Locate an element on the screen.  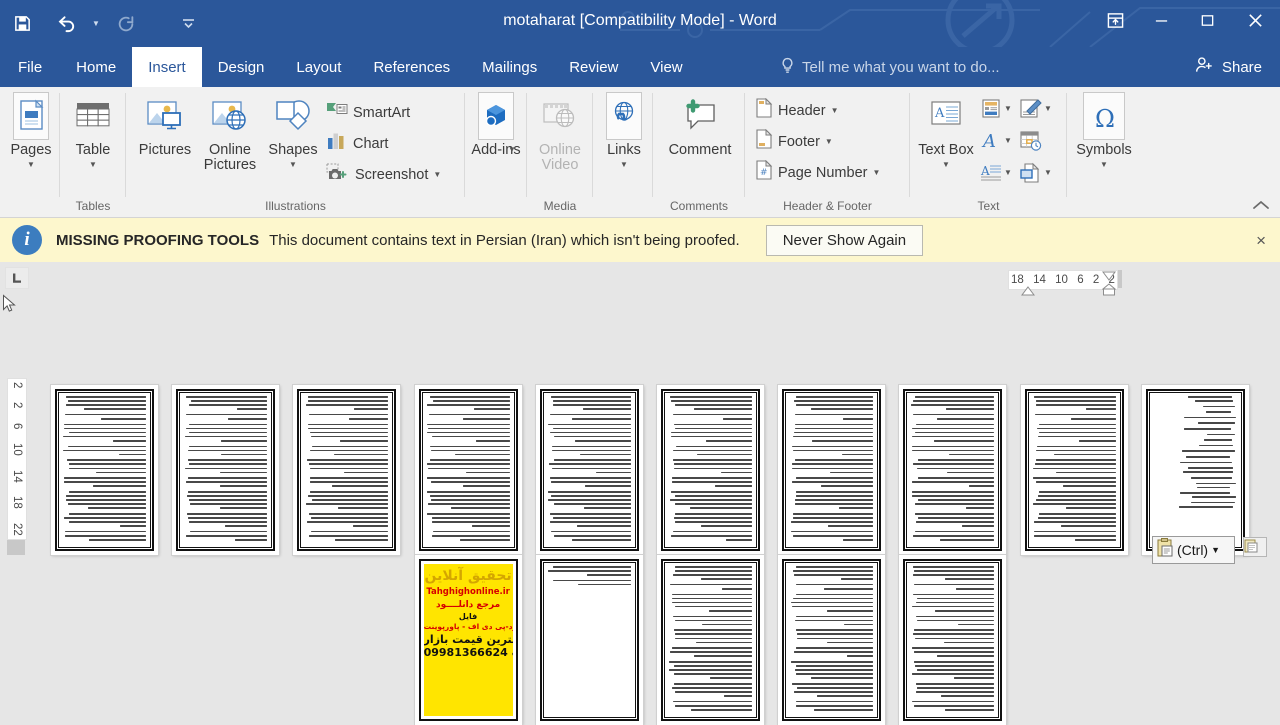
paste-options-button: (Ctrl) ▼ is located at coordinates (1193, 550).